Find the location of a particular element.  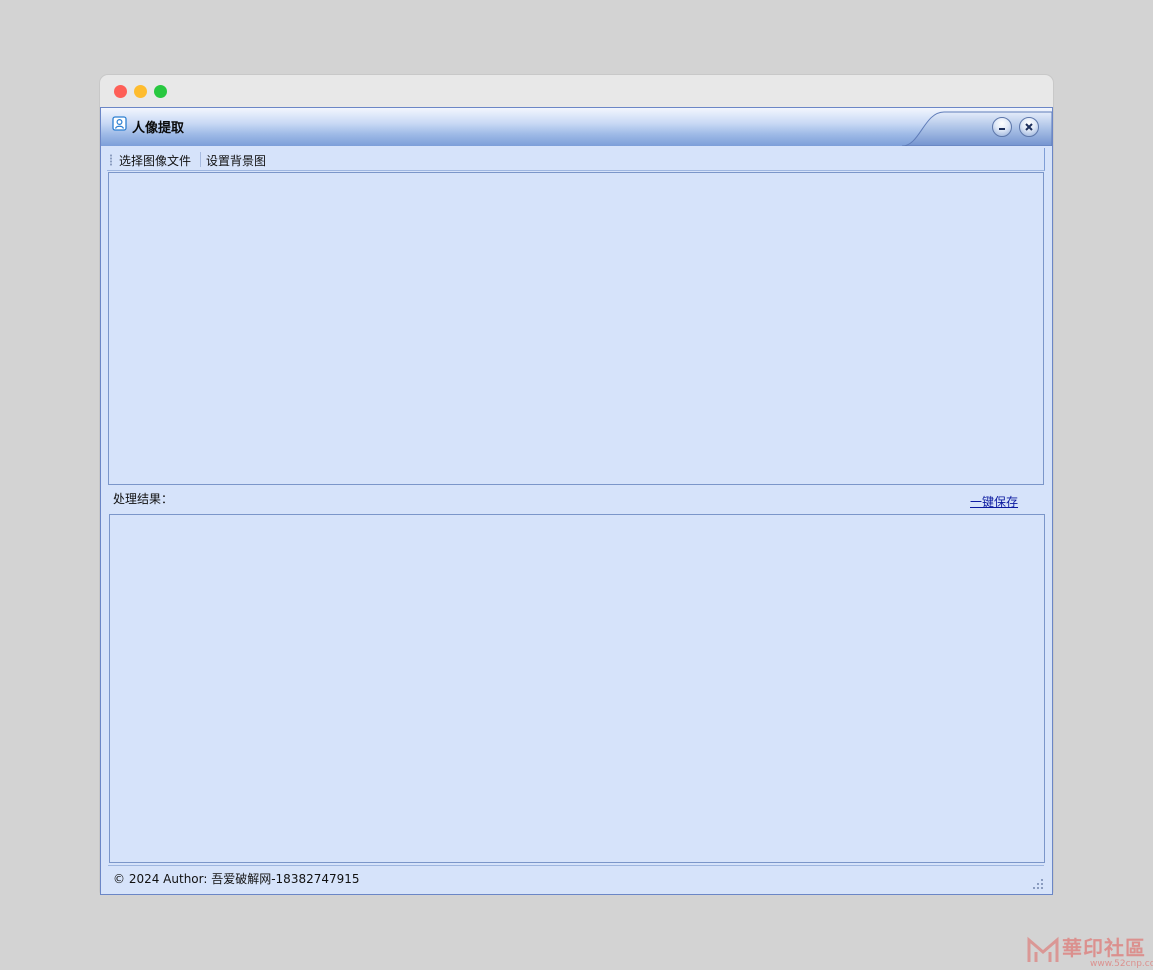

minimize-icon is located at coordinates (1002, 129).